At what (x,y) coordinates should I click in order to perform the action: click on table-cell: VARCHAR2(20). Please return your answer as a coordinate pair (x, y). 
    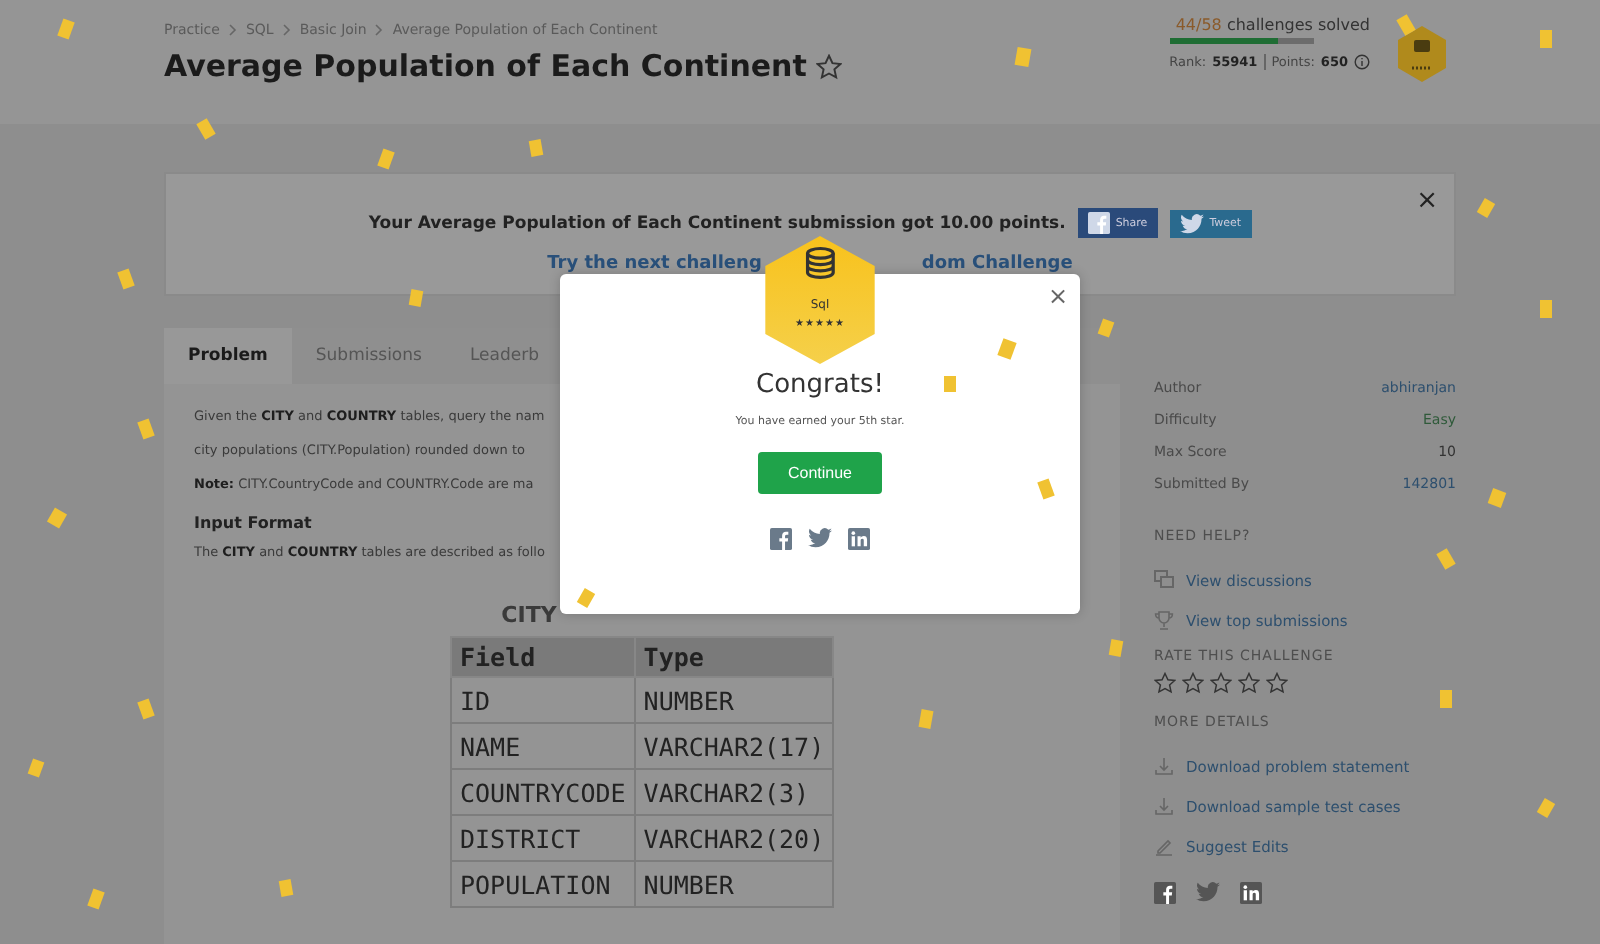
    Looking at the image, I should click on (734, 838).